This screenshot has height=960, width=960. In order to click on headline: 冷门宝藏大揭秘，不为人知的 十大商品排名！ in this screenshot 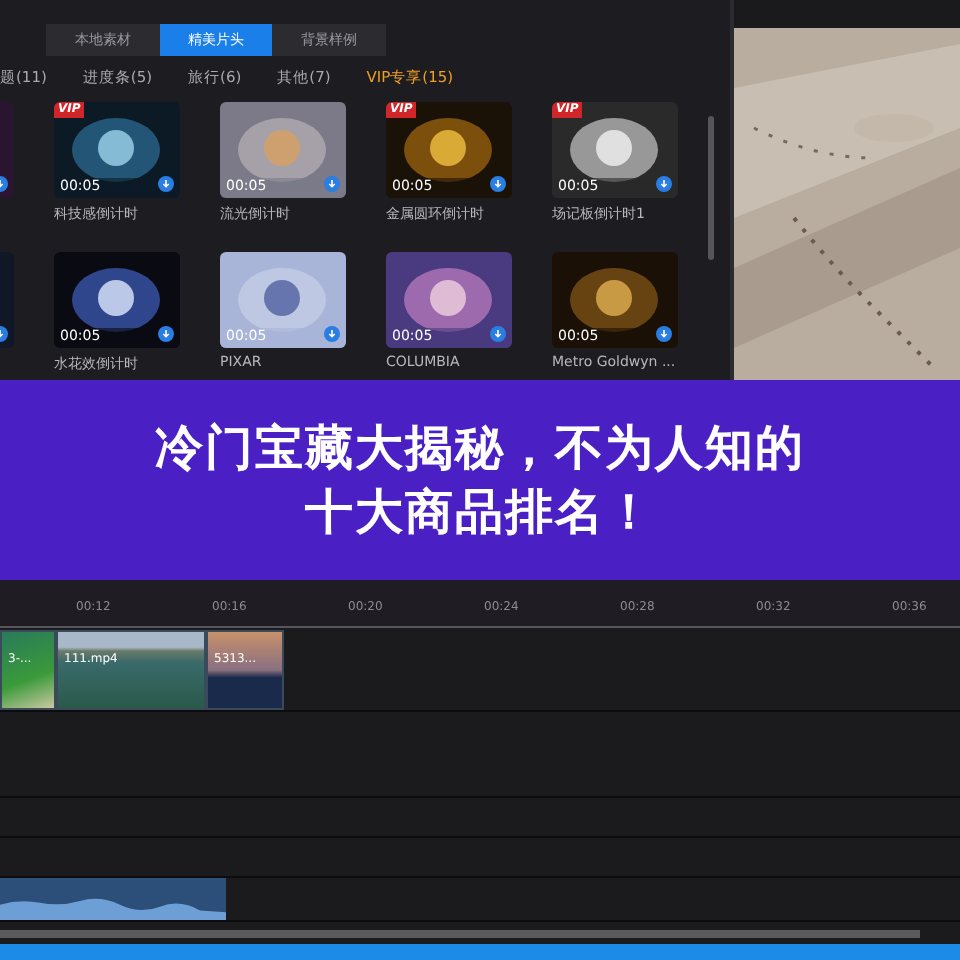, I will do `click(480, 480)`.